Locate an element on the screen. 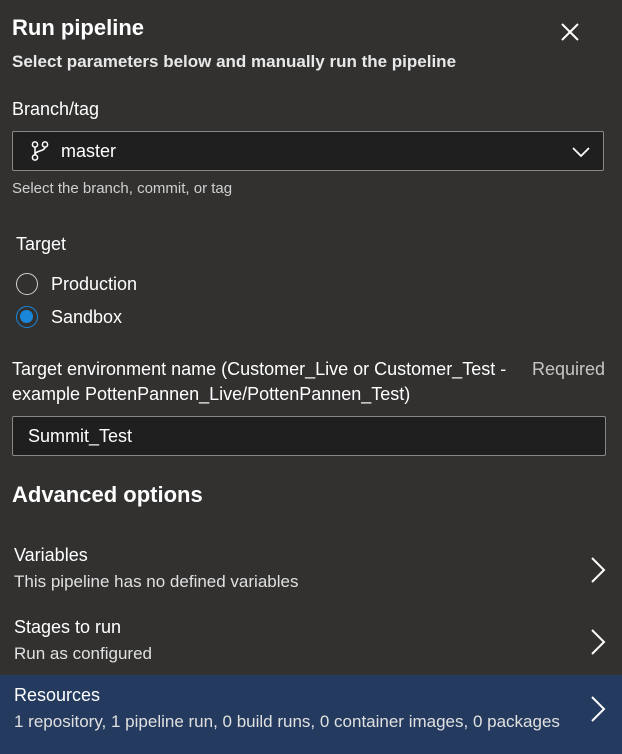 This screenshot has height=754, width=622. branch-help-text: Select the branch, commit, or tag is located at coordinates (122, 188).